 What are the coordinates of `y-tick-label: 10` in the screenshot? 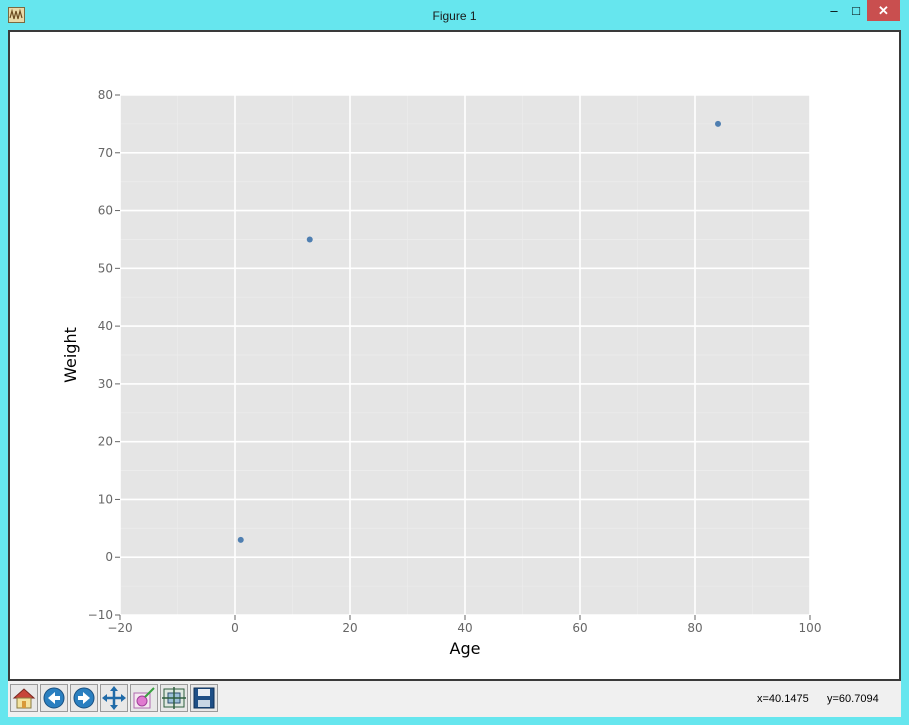 It's located at (105, 499).